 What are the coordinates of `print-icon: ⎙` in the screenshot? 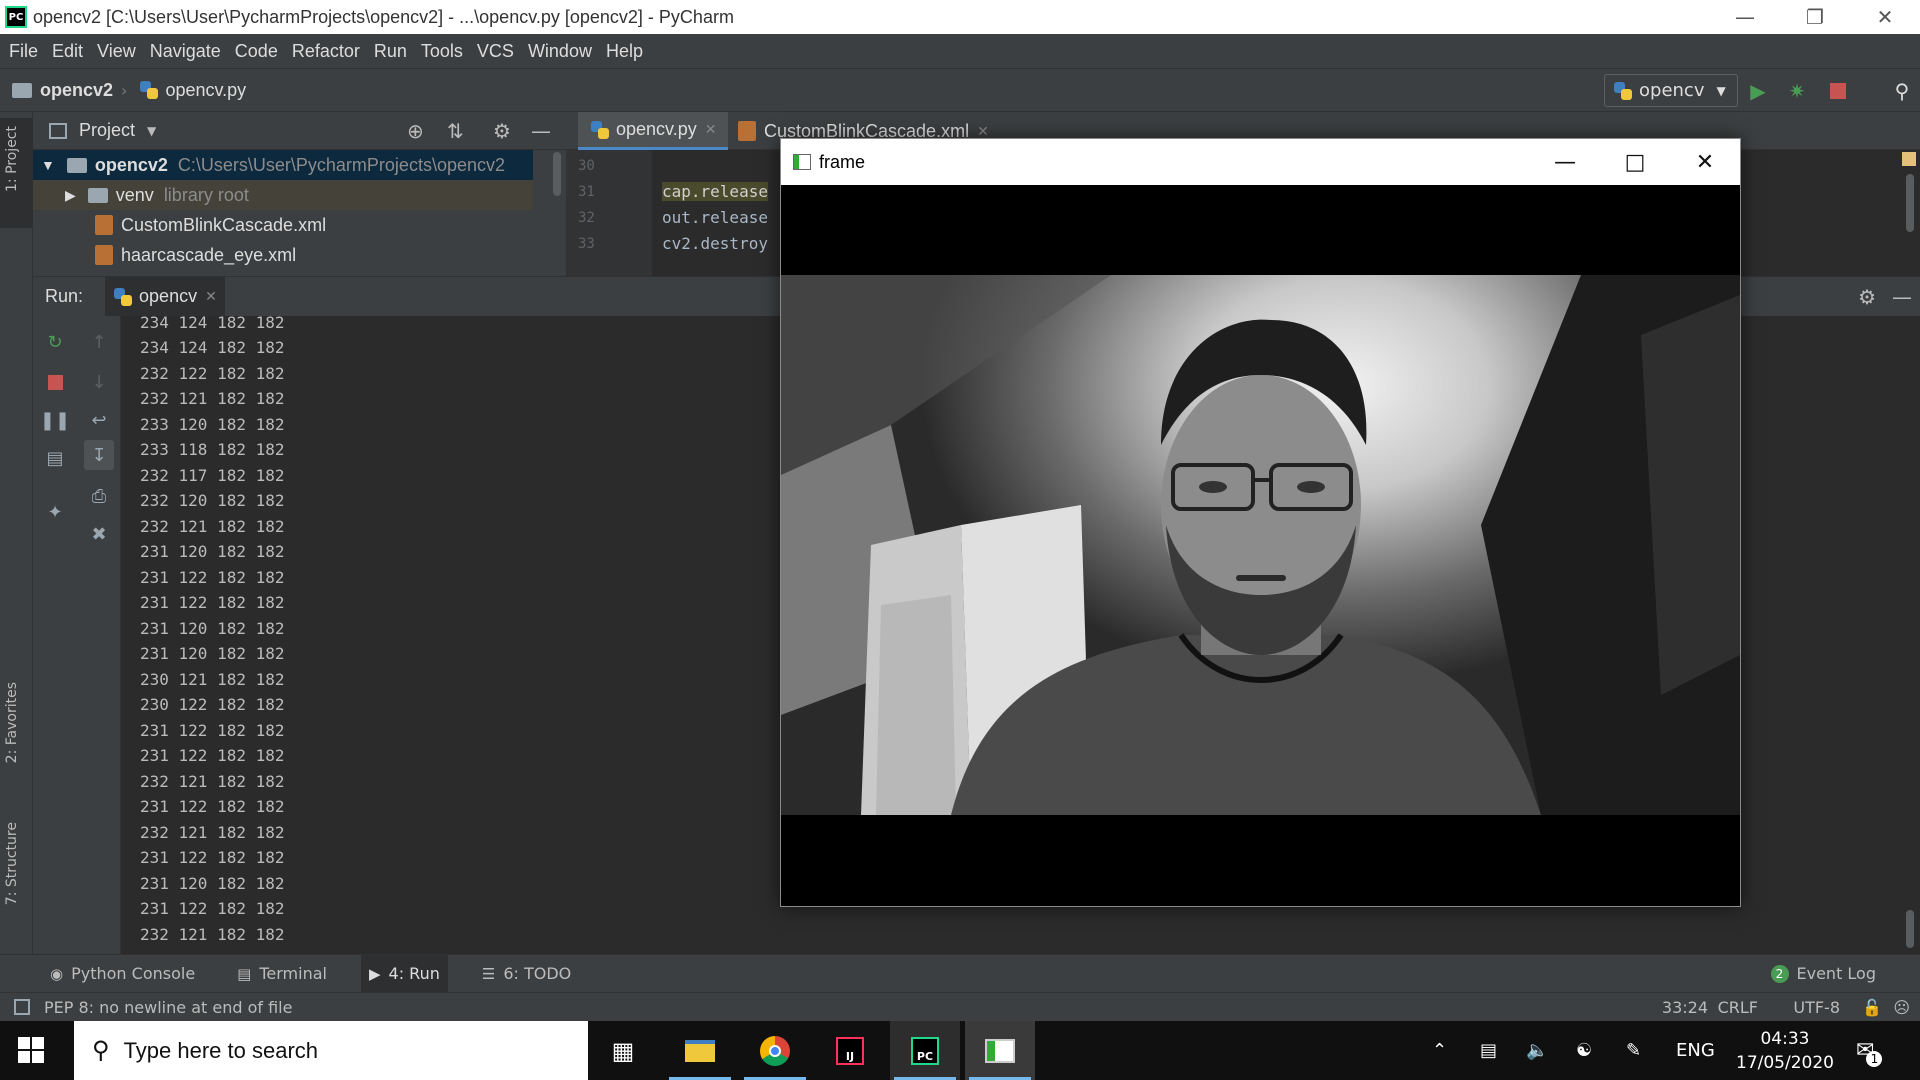 It's located at (99, 496).